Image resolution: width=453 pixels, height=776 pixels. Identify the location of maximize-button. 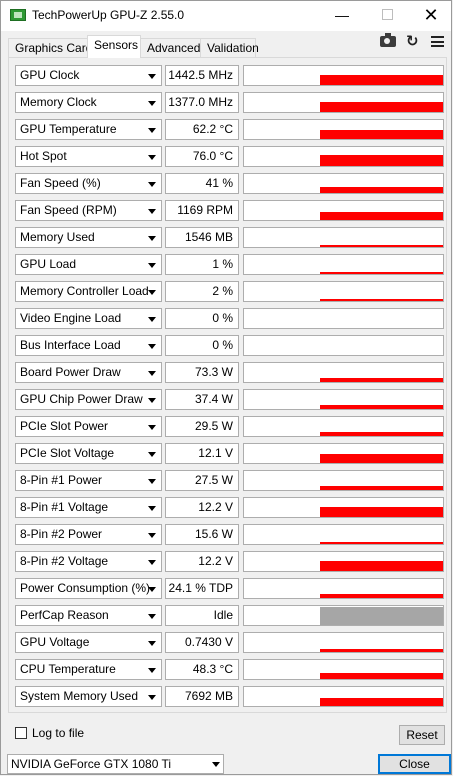
(387, 16).